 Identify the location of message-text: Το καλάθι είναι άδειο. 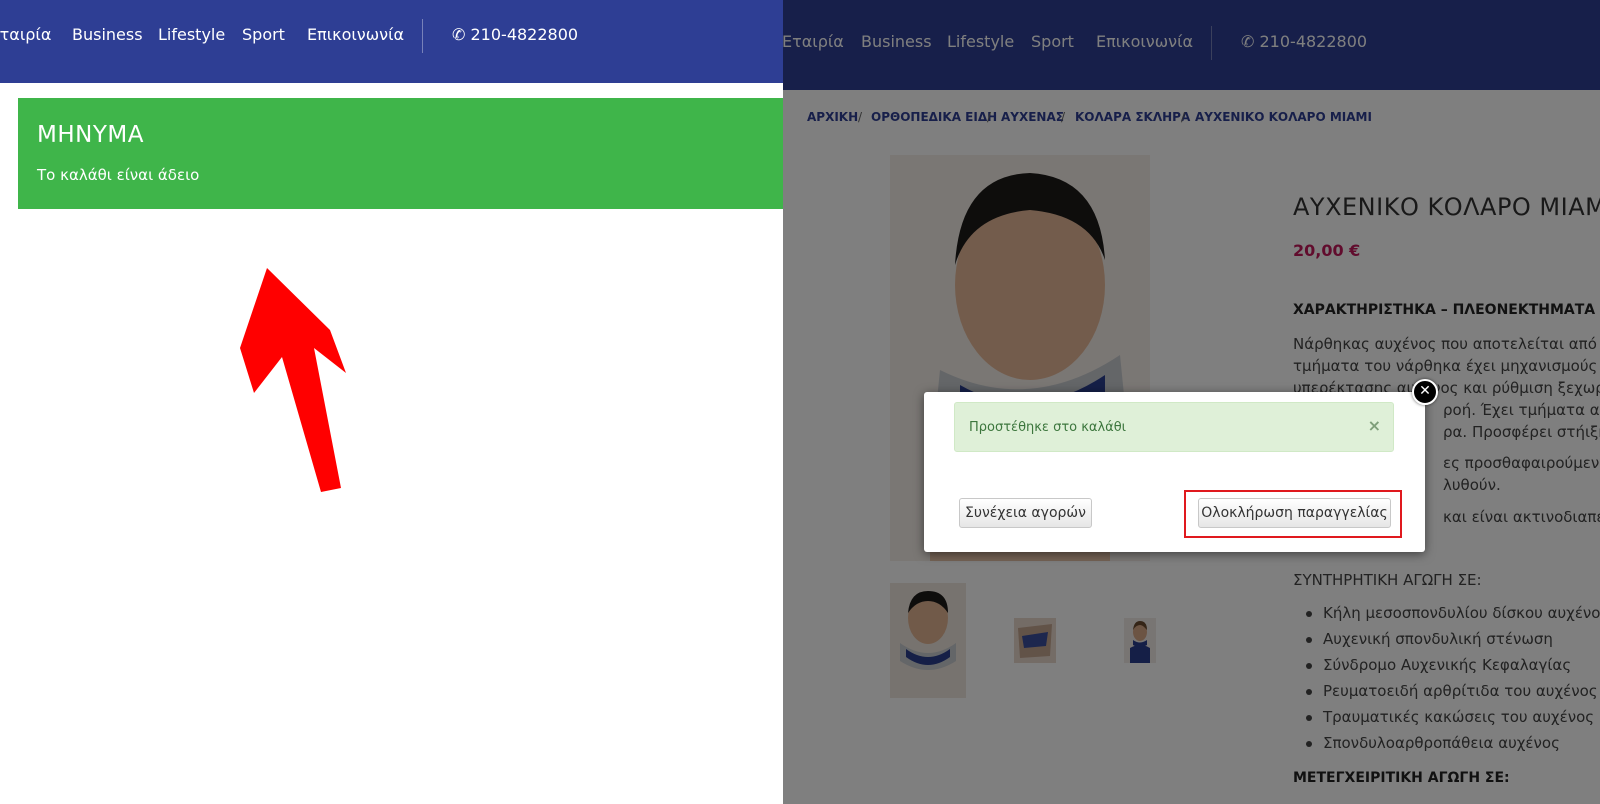
(118, 175).